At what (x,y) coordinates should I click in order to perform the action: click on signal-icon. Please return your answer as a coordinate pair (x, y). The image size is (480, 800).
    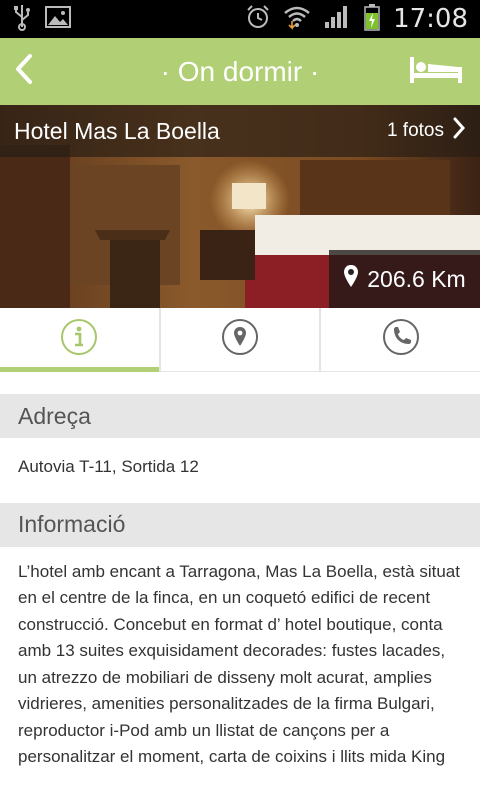
    Looking at the image, I should click on (337, 19).